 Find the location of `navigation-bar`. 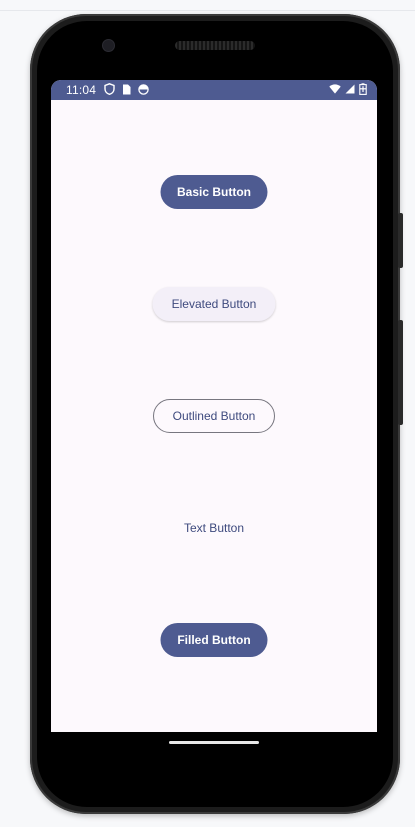

navigation-bar is located at coordinates (214, 746).